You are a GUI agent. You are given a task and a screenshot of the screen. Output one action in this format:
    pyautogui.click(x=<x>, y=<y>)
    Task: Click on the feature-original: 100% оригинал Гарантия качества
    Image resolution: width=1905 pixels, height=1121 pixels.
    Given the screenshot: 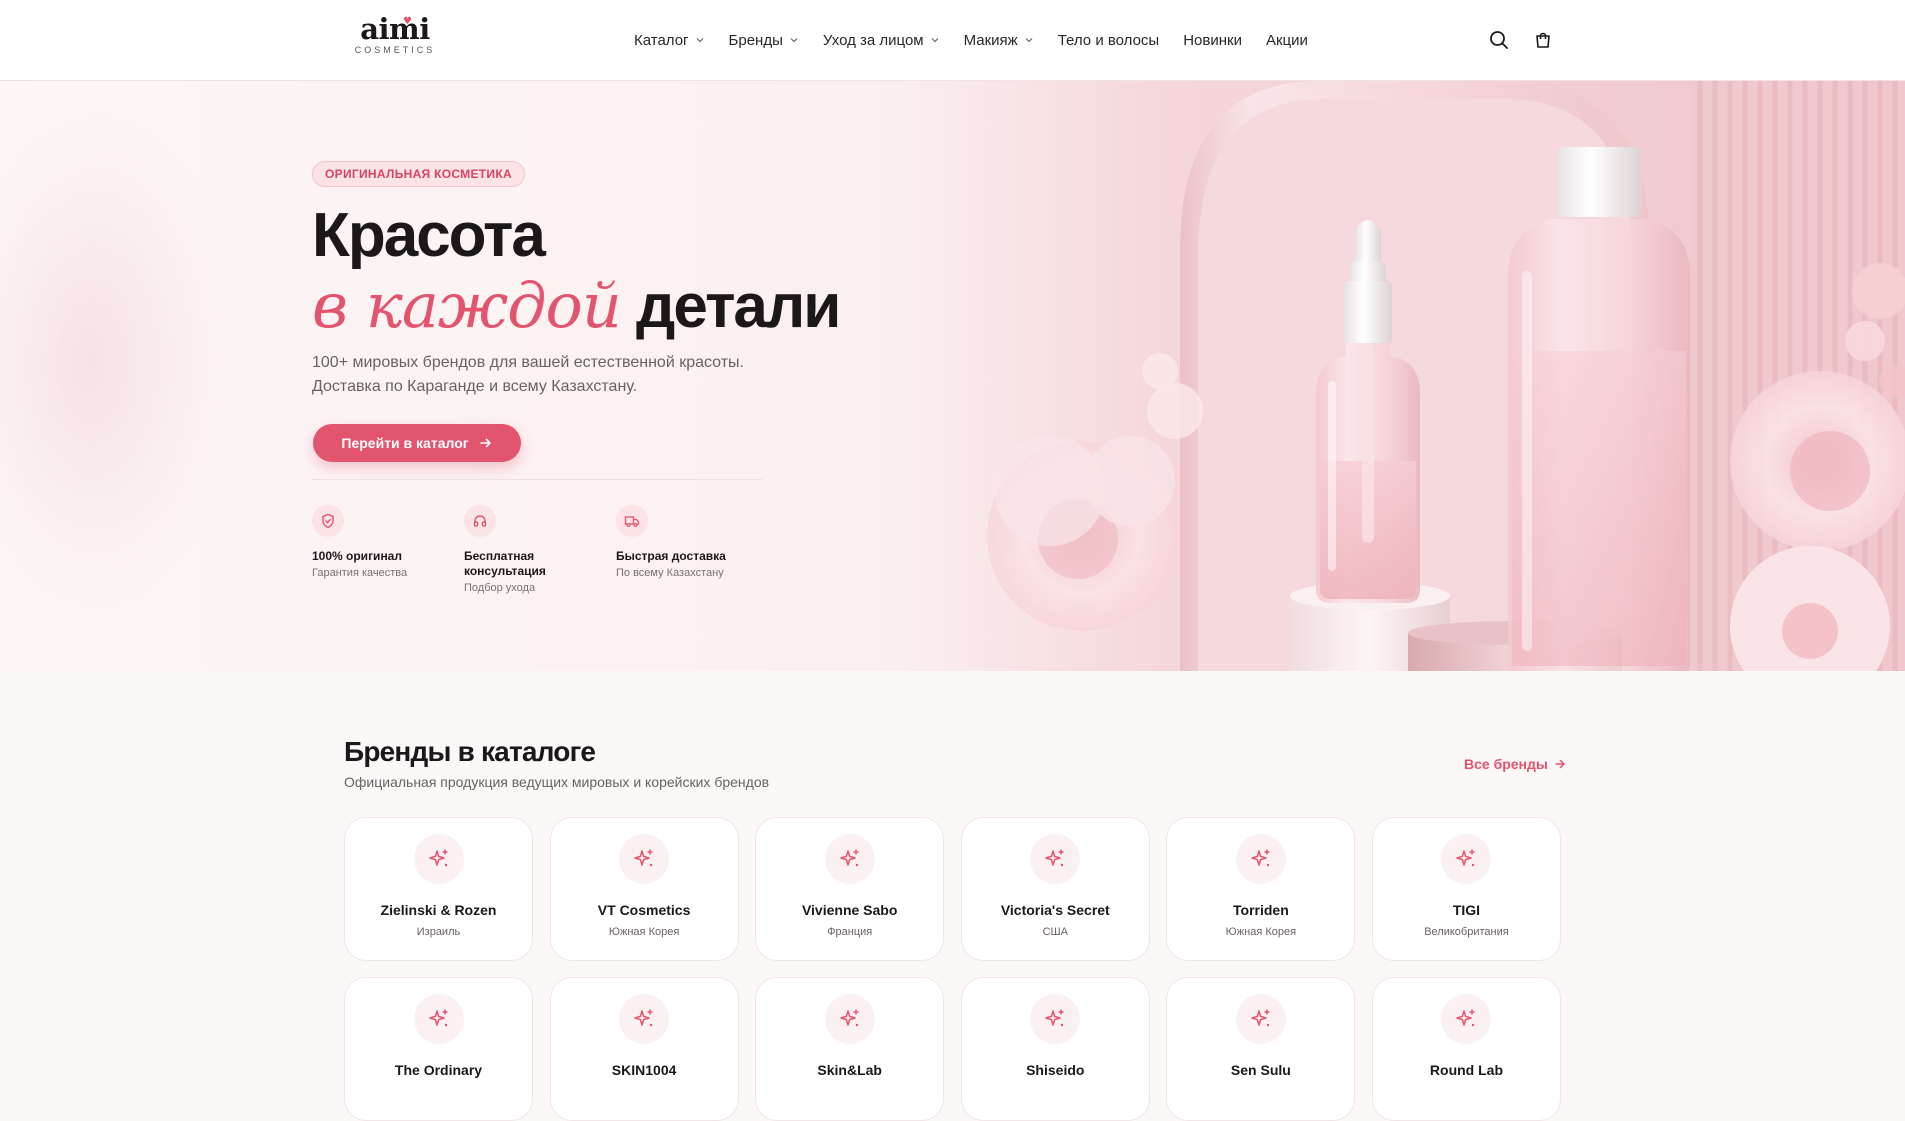 What is the action you would take?
    pyautogui.click(x=387, y=542)
    